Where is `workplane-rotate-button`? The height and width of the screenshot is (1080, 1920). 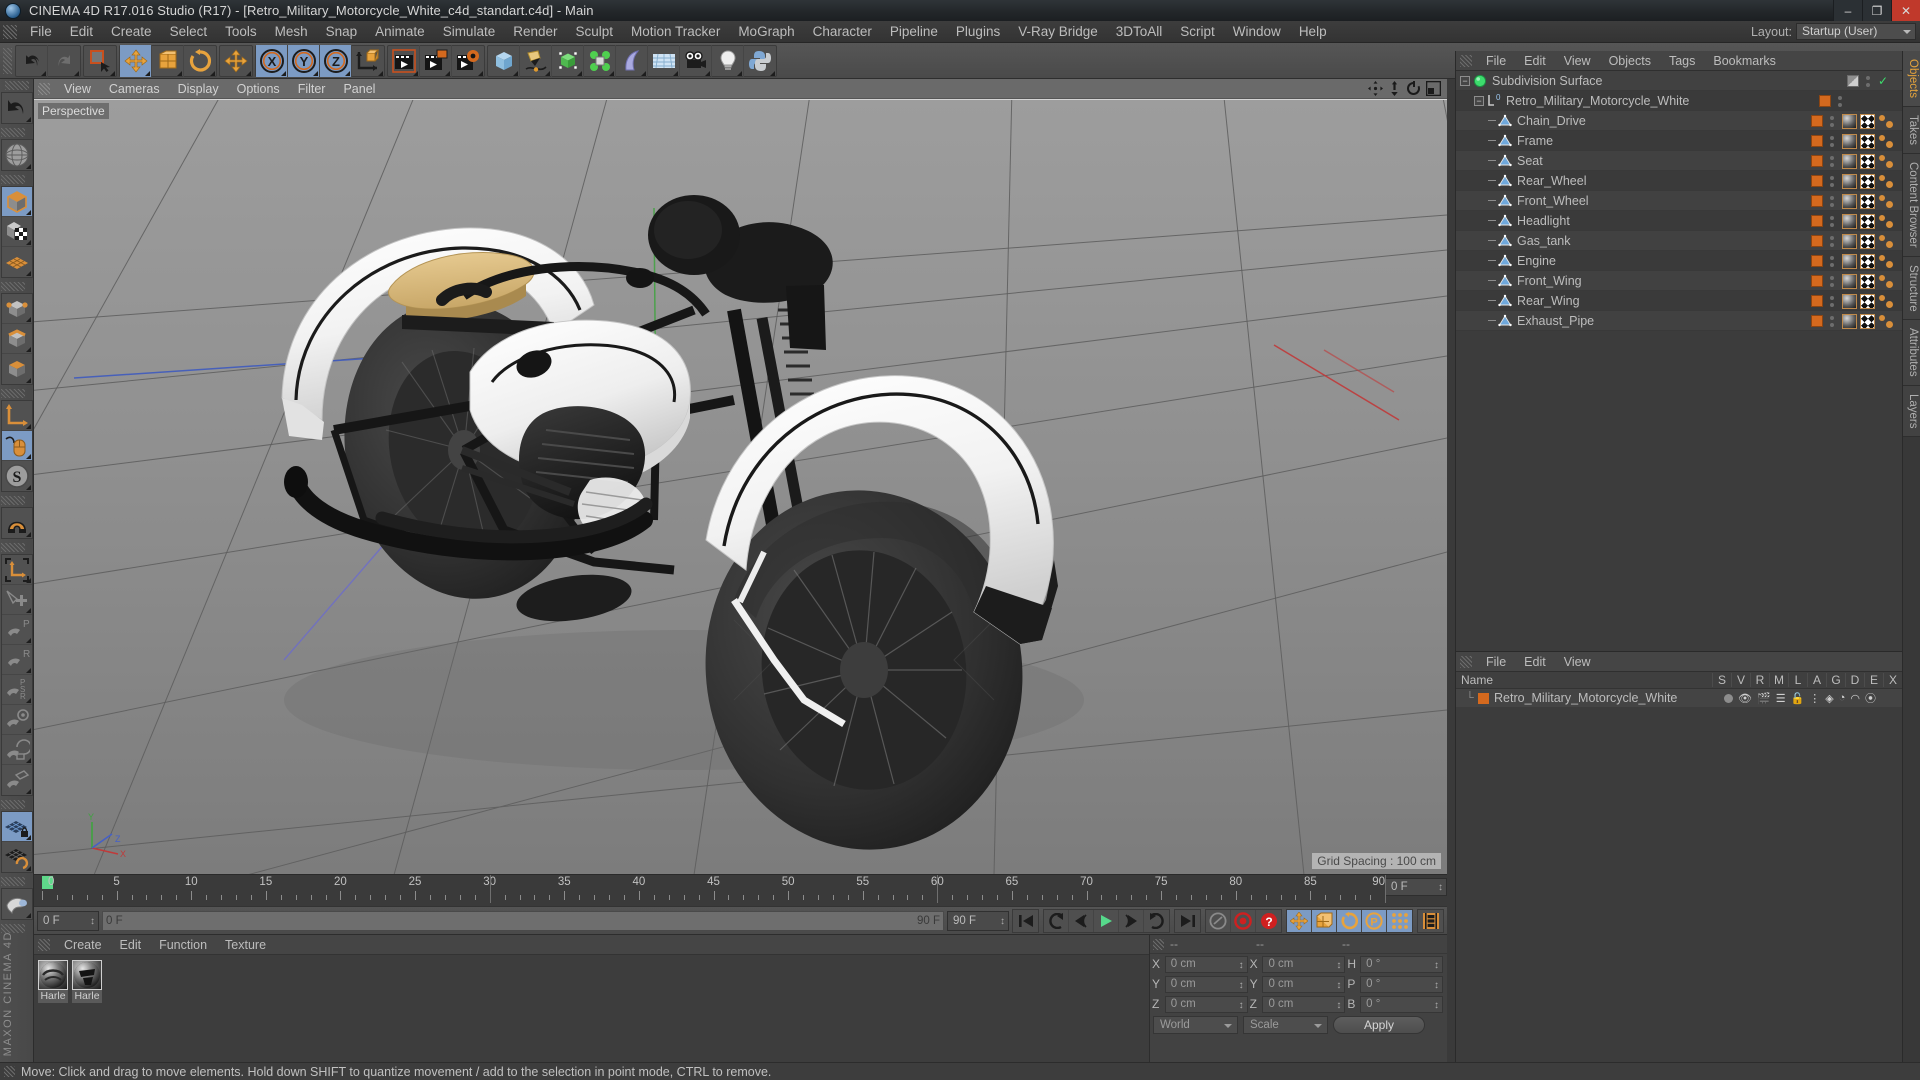 workplane-rotate-button is located at coordinates (17, 857).